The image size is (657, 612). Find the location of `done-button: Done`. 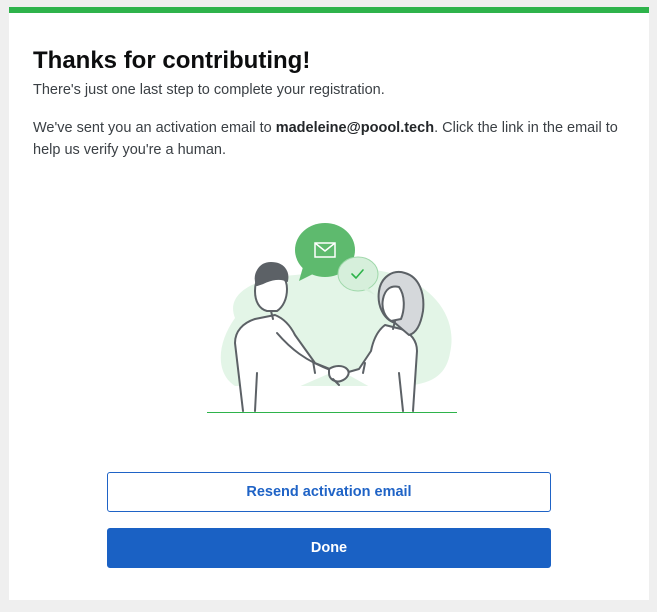

done-button: Done is located at coordinates (329, 548).